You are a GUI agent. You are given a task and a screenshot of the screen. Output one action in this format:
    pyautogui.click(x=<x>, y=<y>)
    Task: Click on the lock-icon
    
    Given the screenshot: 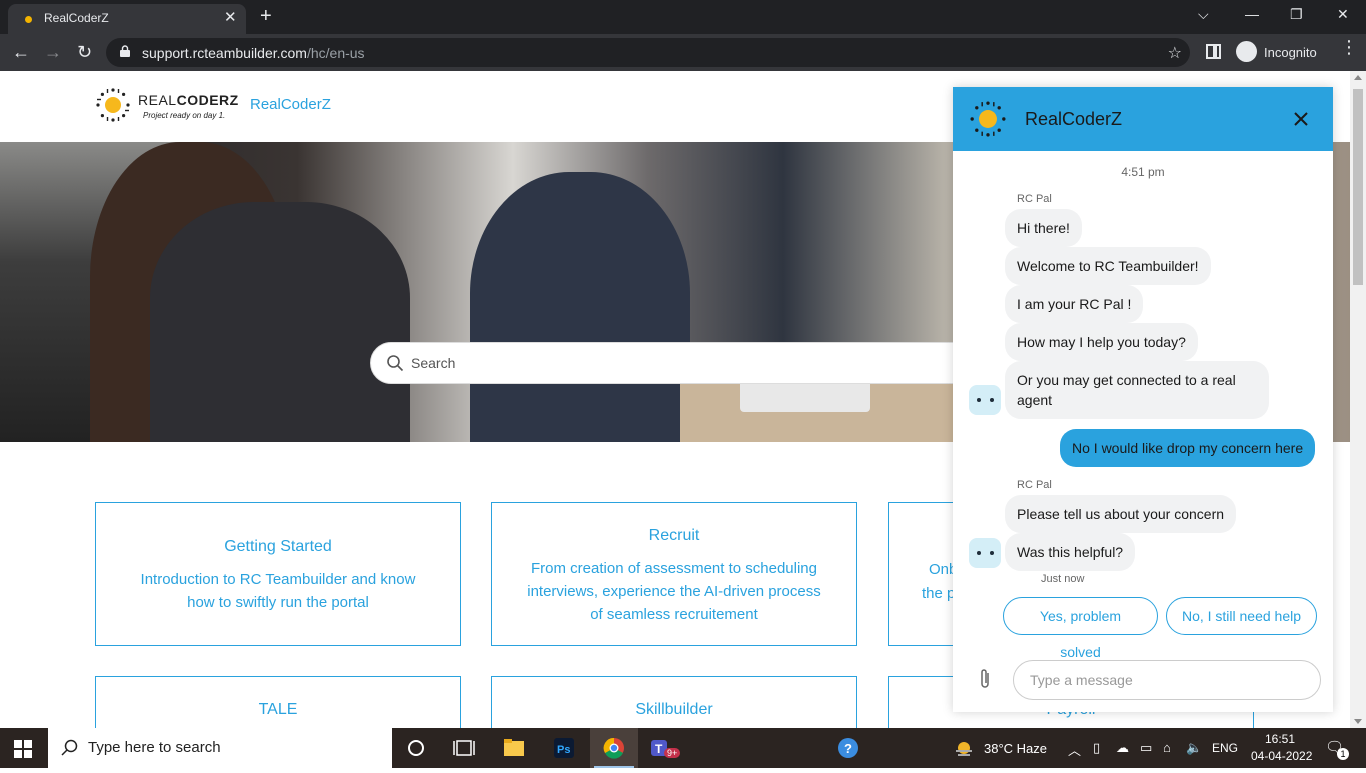 What is the action you would take?
    pyautogui.click(x=125, y=51)
    